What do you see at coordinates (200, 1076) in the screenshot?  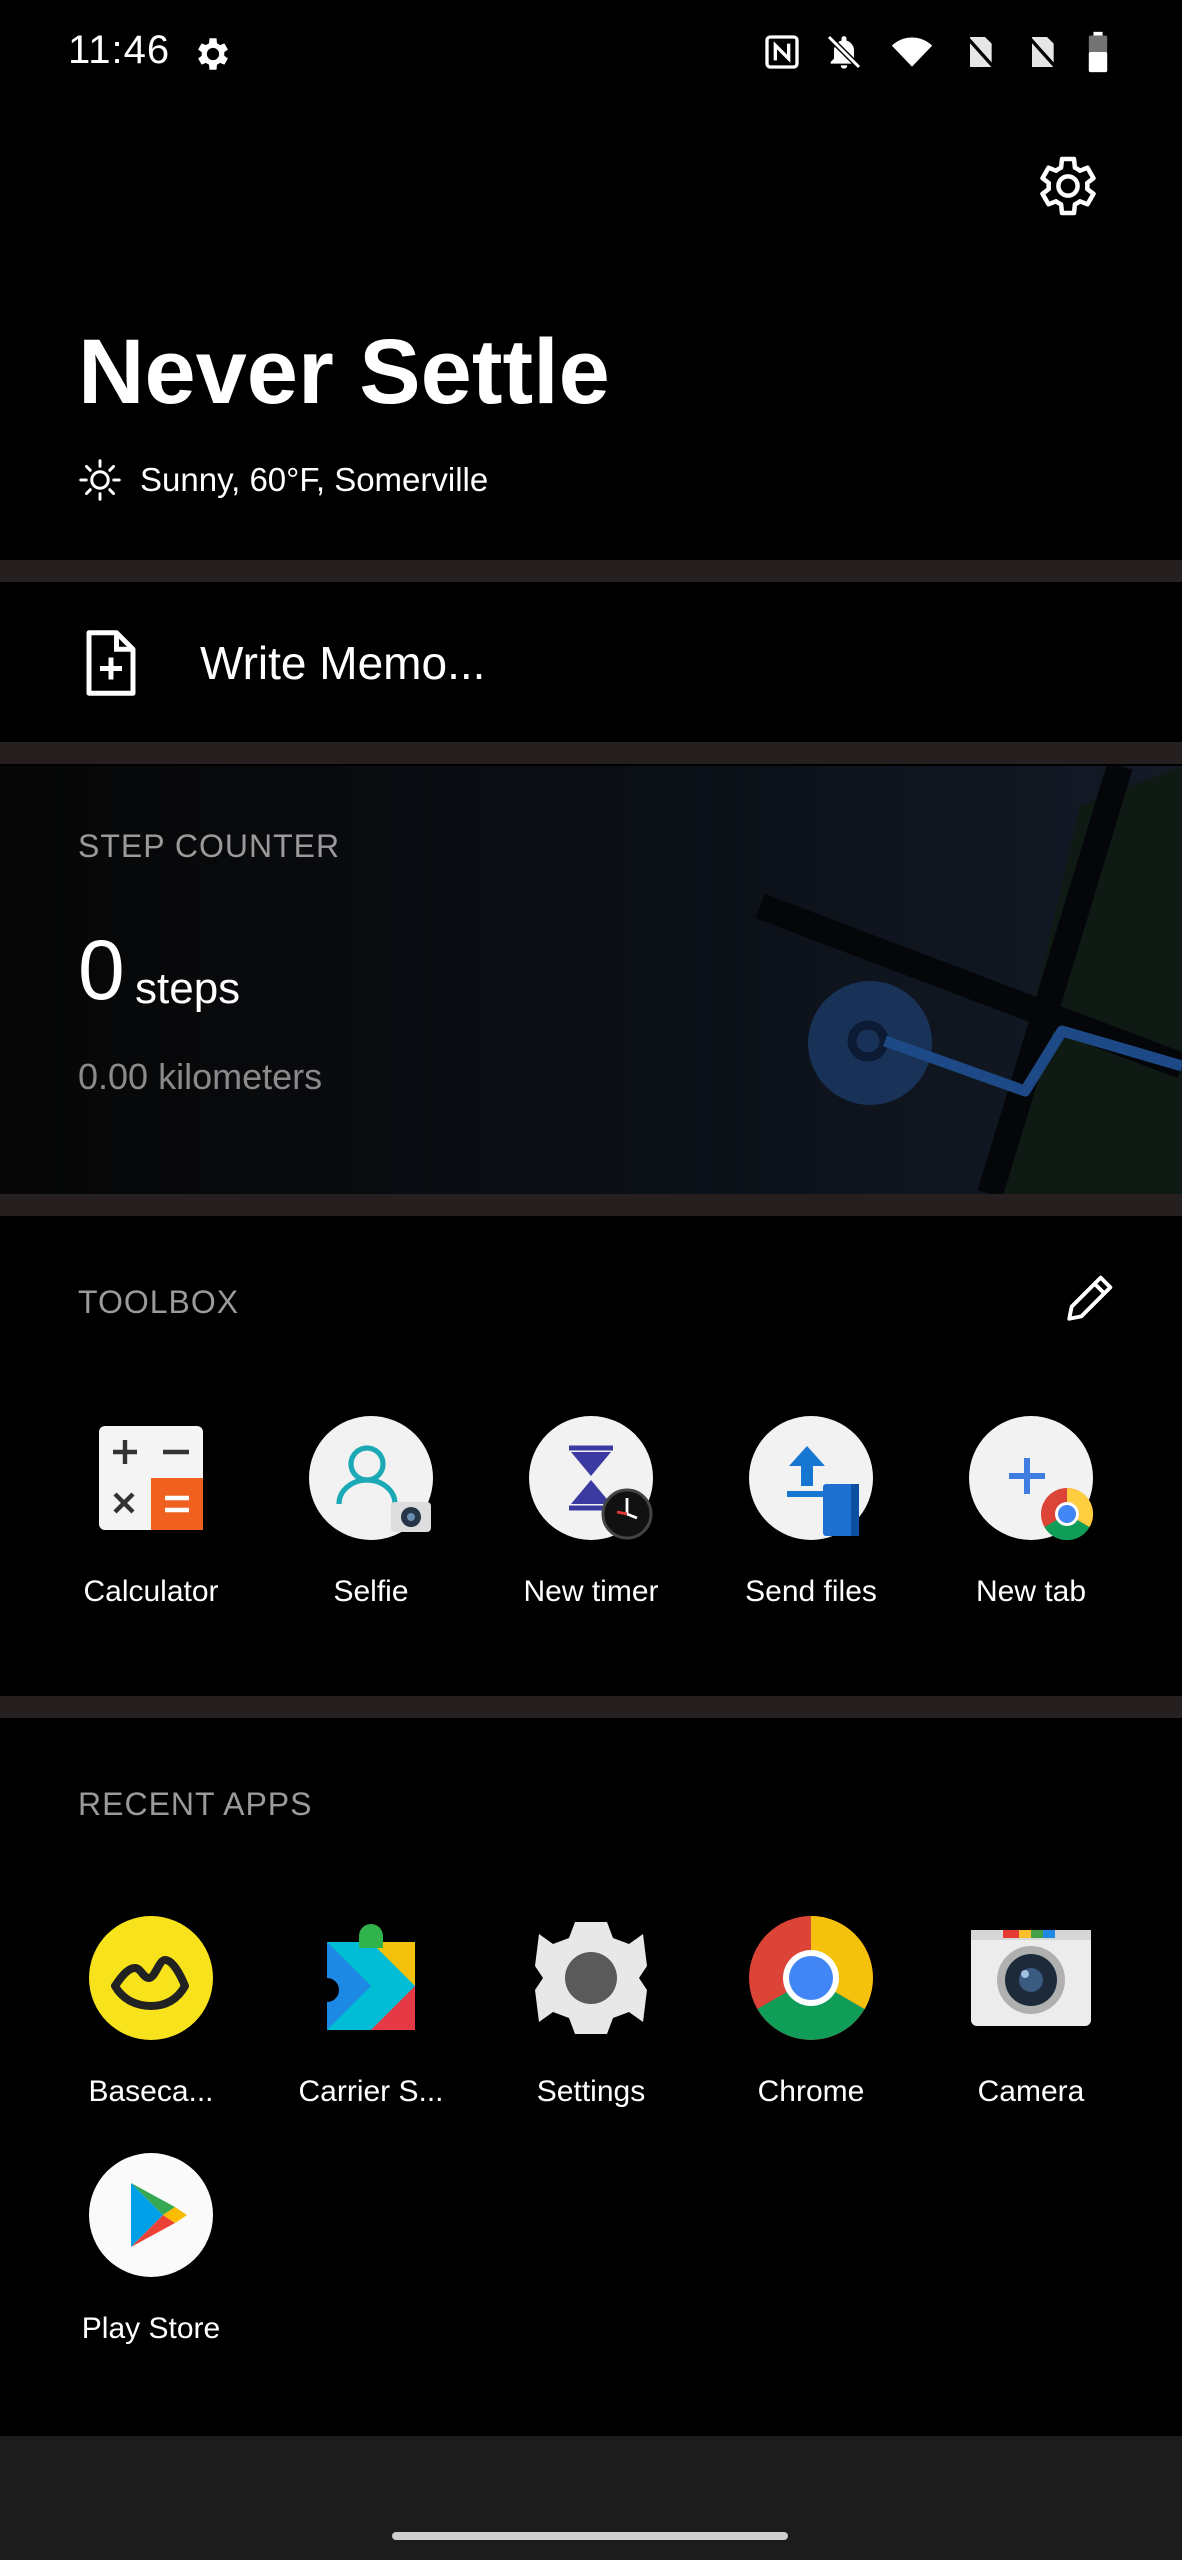 I see `step-distance: 0.00 kilometers` at bounding box center [200, 1076].